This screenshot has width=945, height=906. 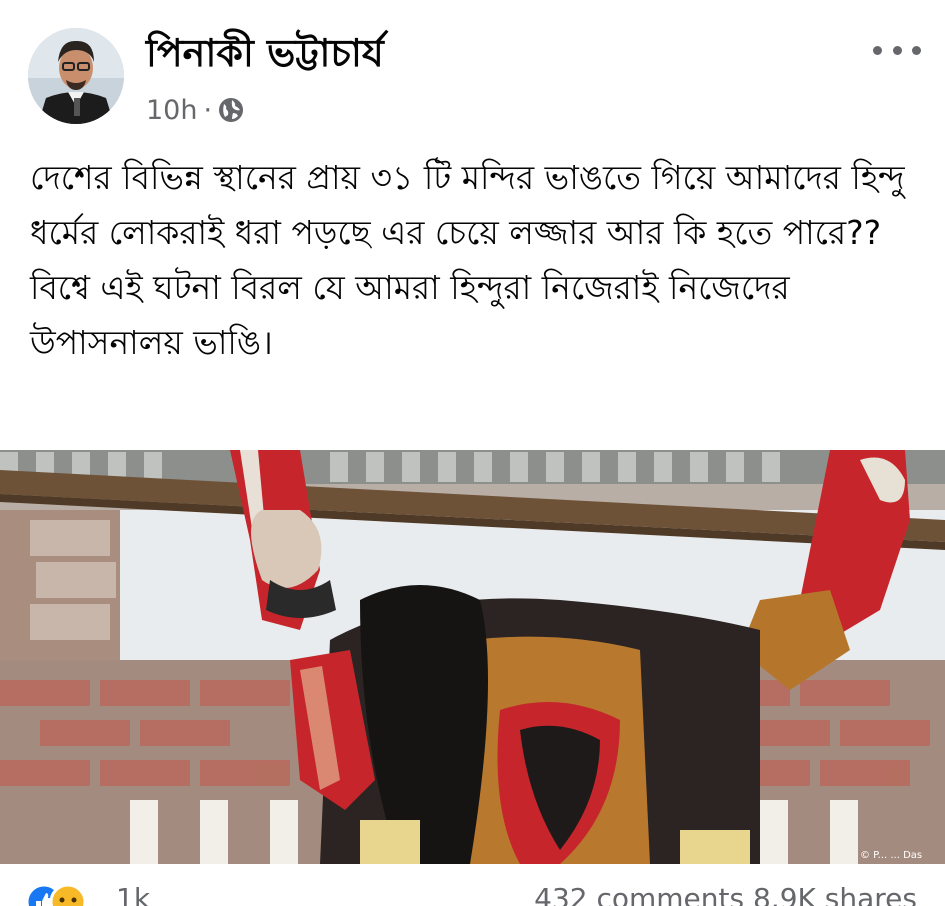 I want to click on reaction-count: 1k, so click(x=133, y=894).